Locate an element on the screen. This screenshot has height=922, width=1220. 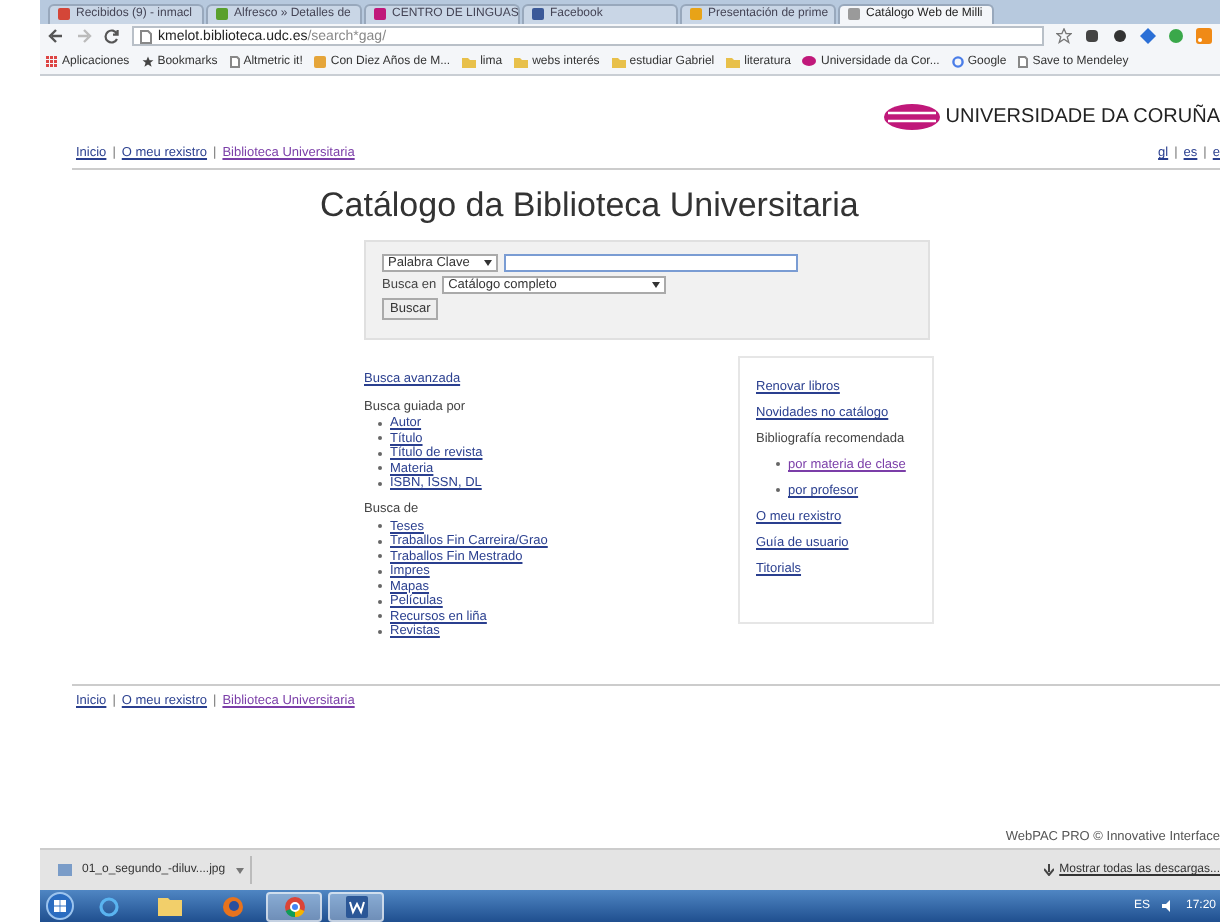
page-title: Catálogo da Biblioteca Universitaria is located at coordinates (590, 205).